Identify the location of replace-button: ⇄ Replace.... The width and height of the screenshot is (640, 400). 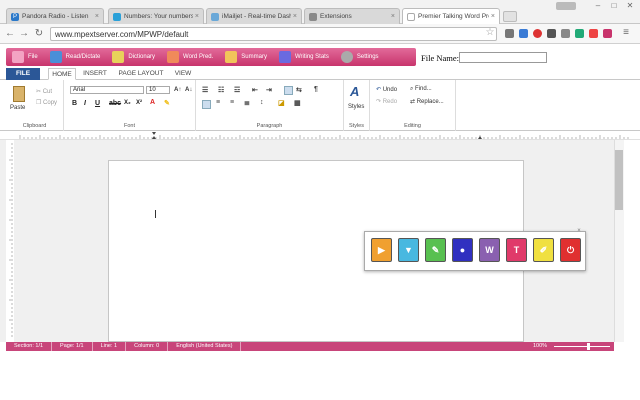
(427, 101).